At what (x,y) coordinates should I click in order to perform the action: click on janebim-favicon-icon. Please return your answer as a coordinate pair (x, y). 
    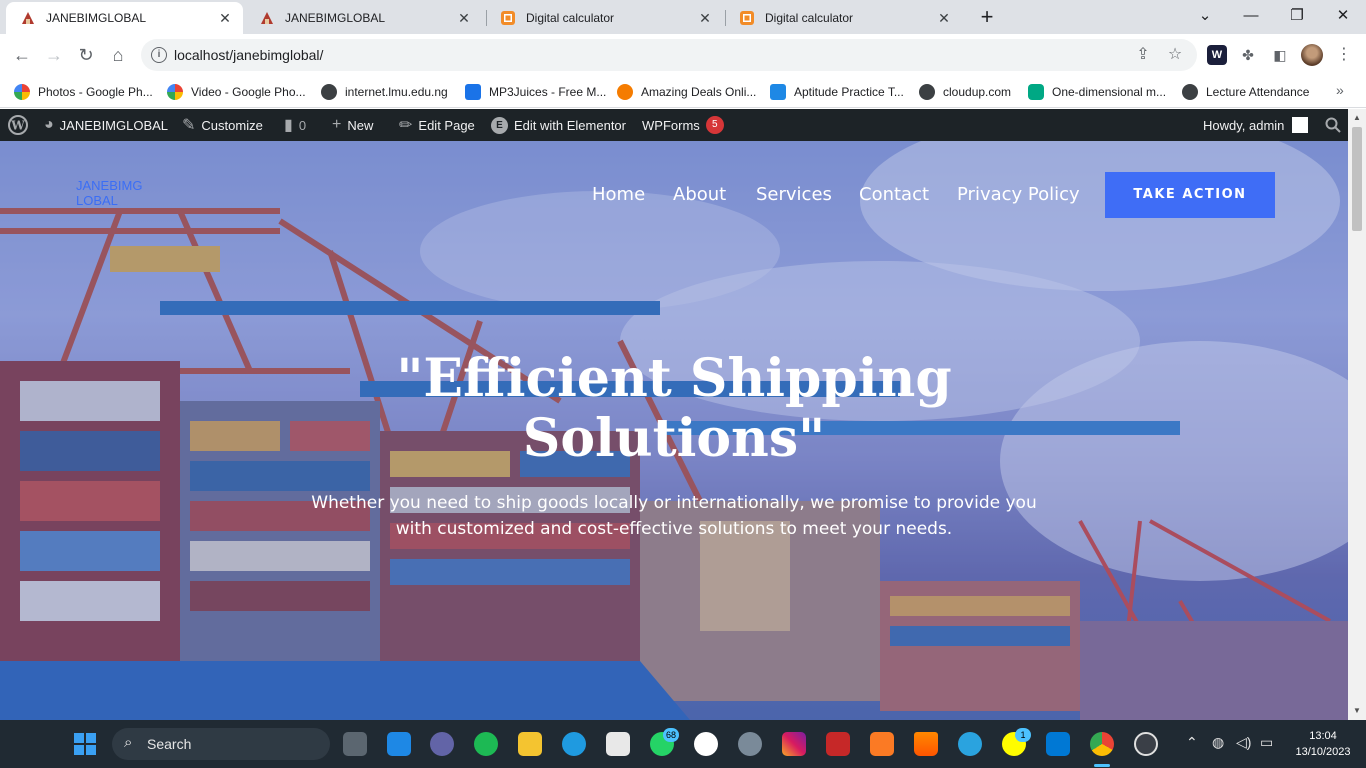
    Looking at the image, I should click on (28, 18).